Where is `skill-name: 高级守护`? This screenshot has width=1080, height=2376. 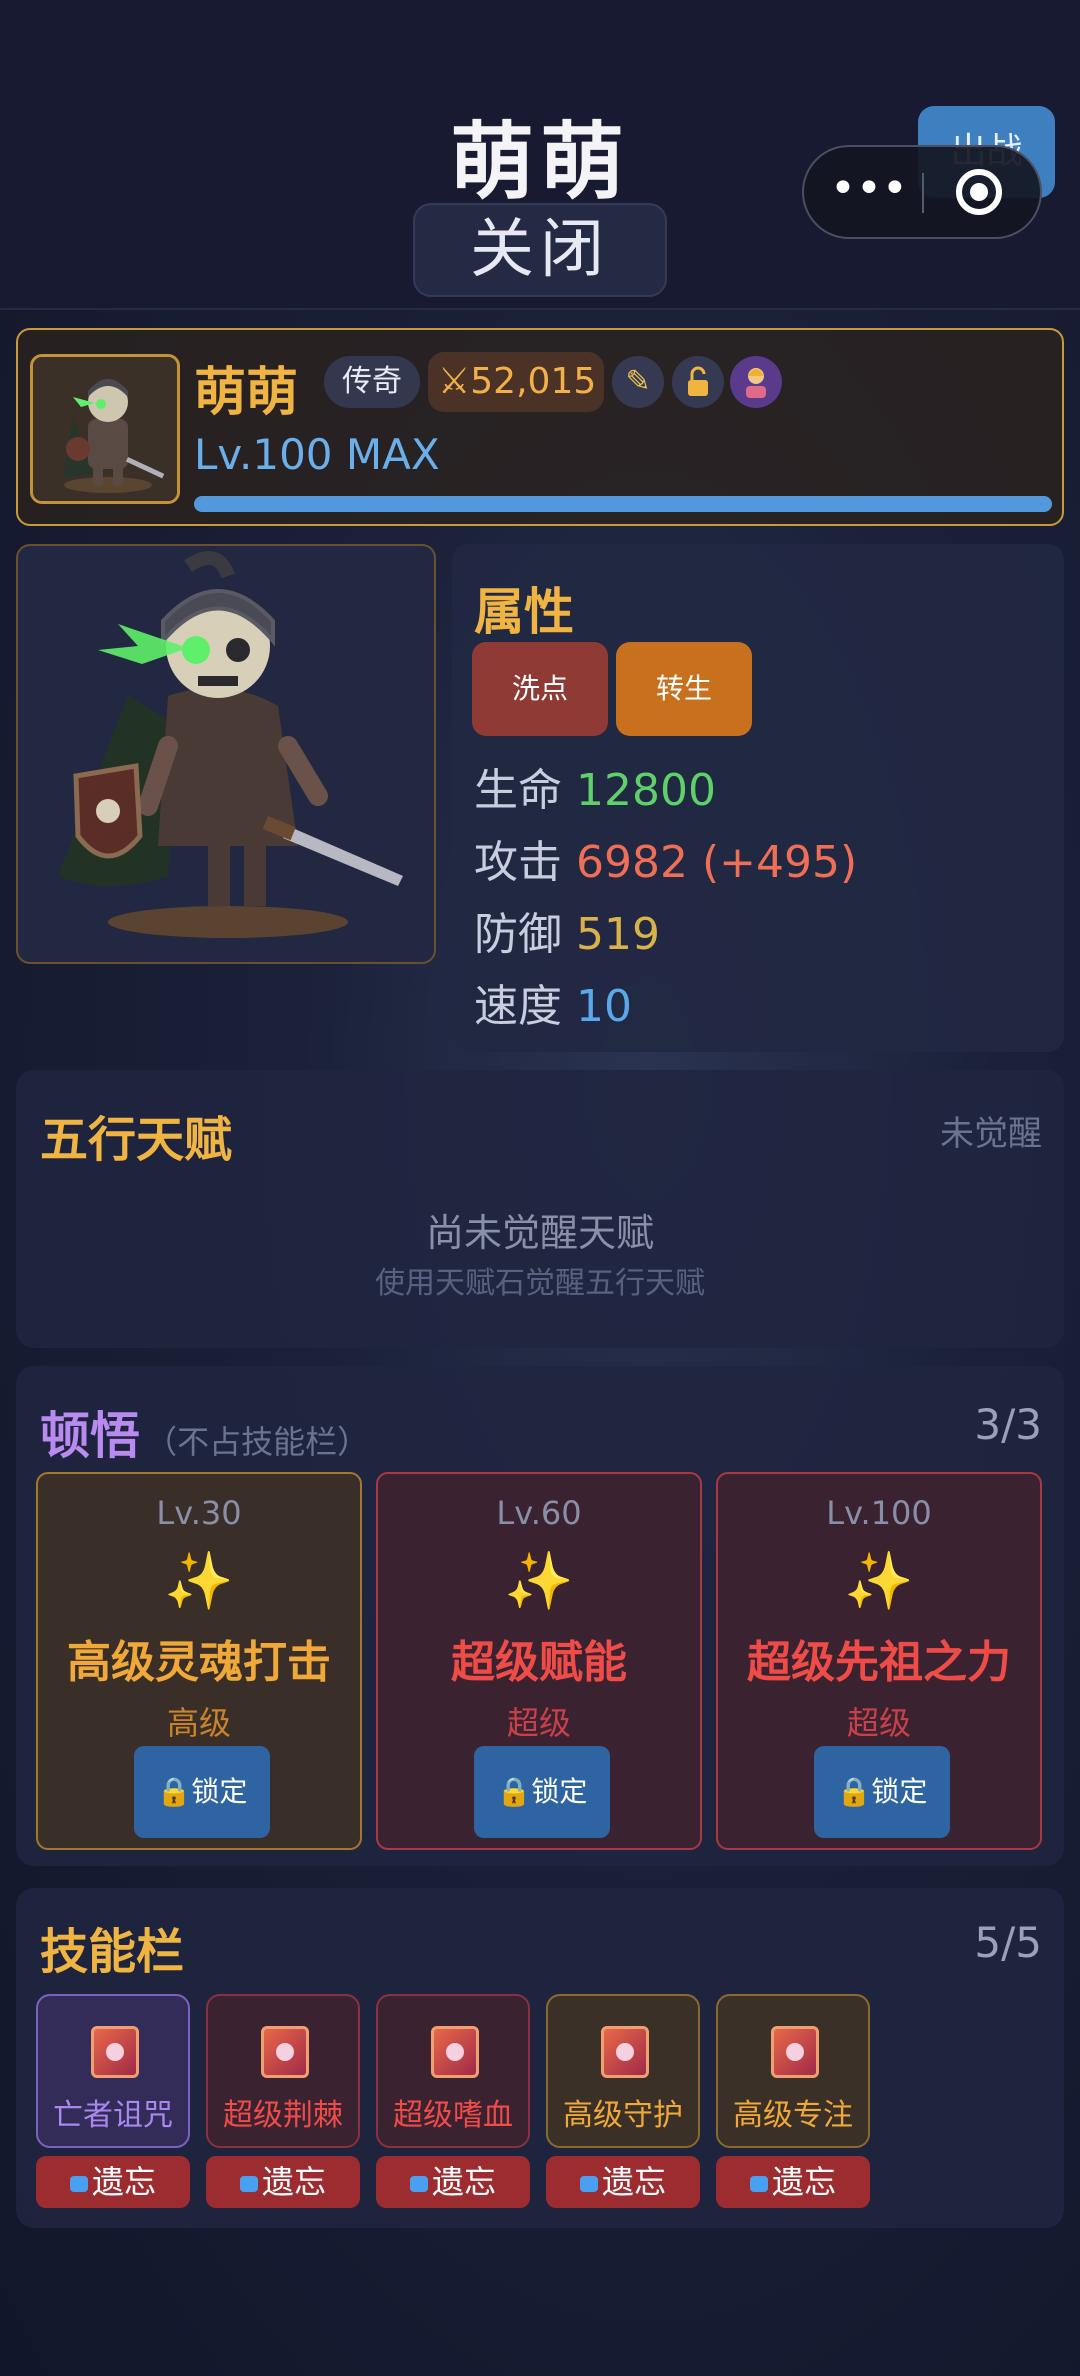 skill-name: 高级守护 is located at coordinates (623, 2115).